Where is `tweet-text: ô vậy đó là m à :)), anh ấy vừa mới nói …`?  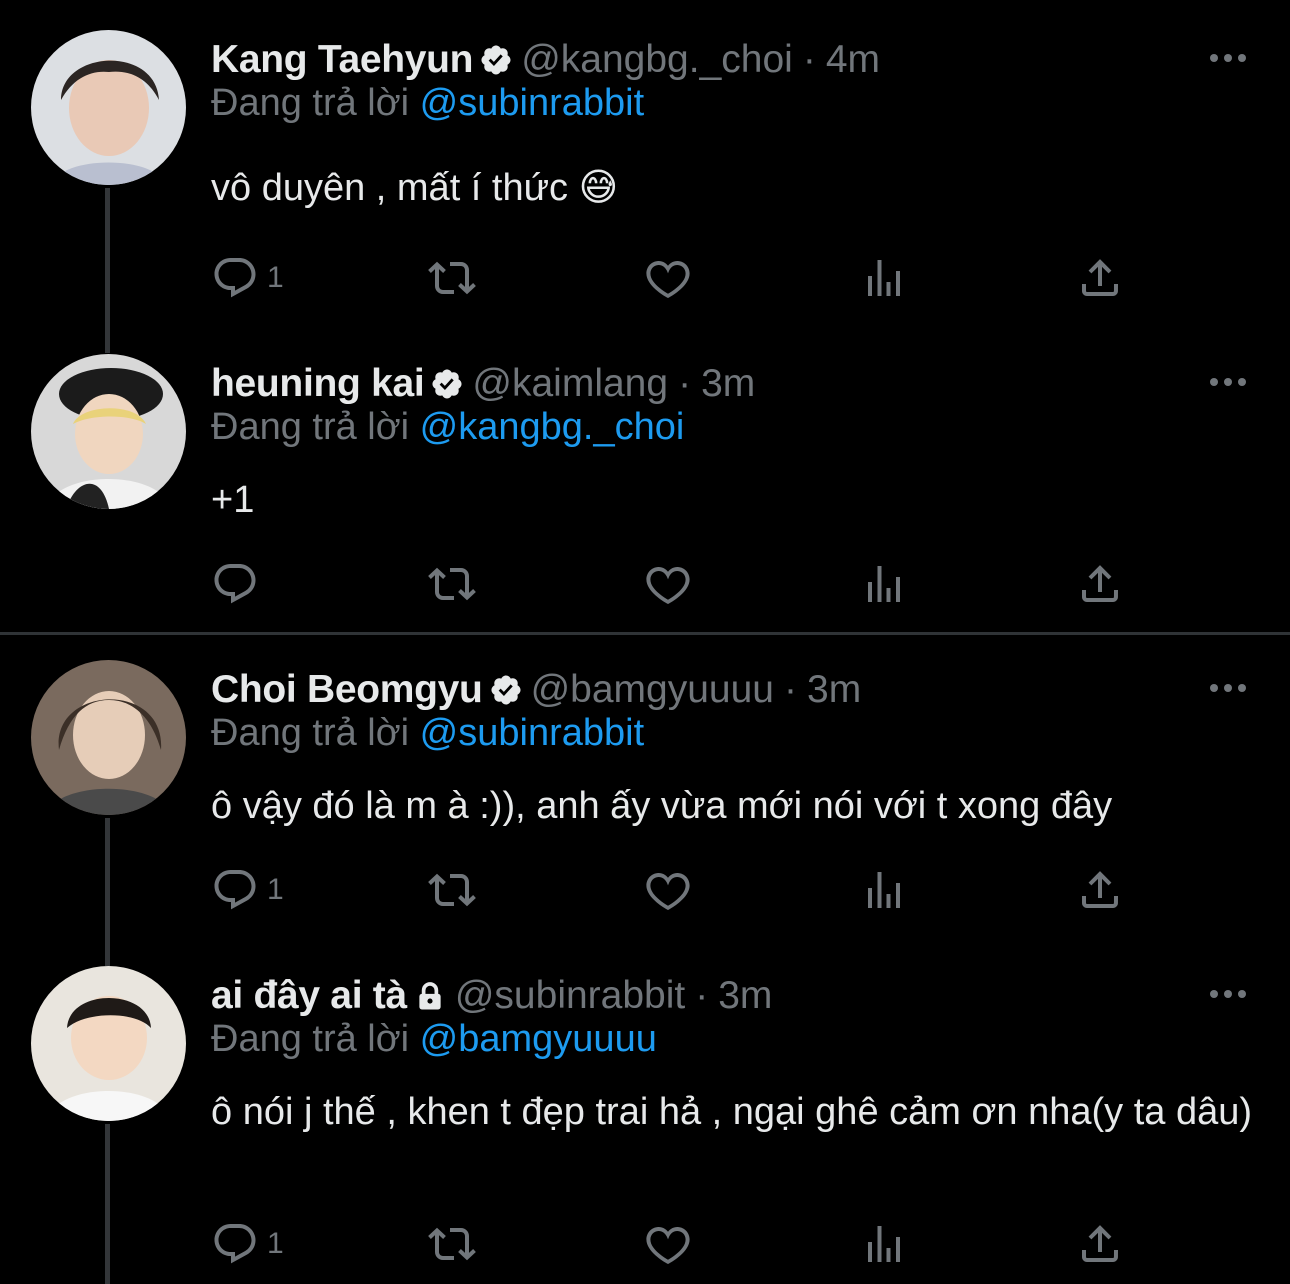
tweet-text: ô vậy đó là m à :)), anh ấy vừa mới nói … is located at coordinates (662, 806).